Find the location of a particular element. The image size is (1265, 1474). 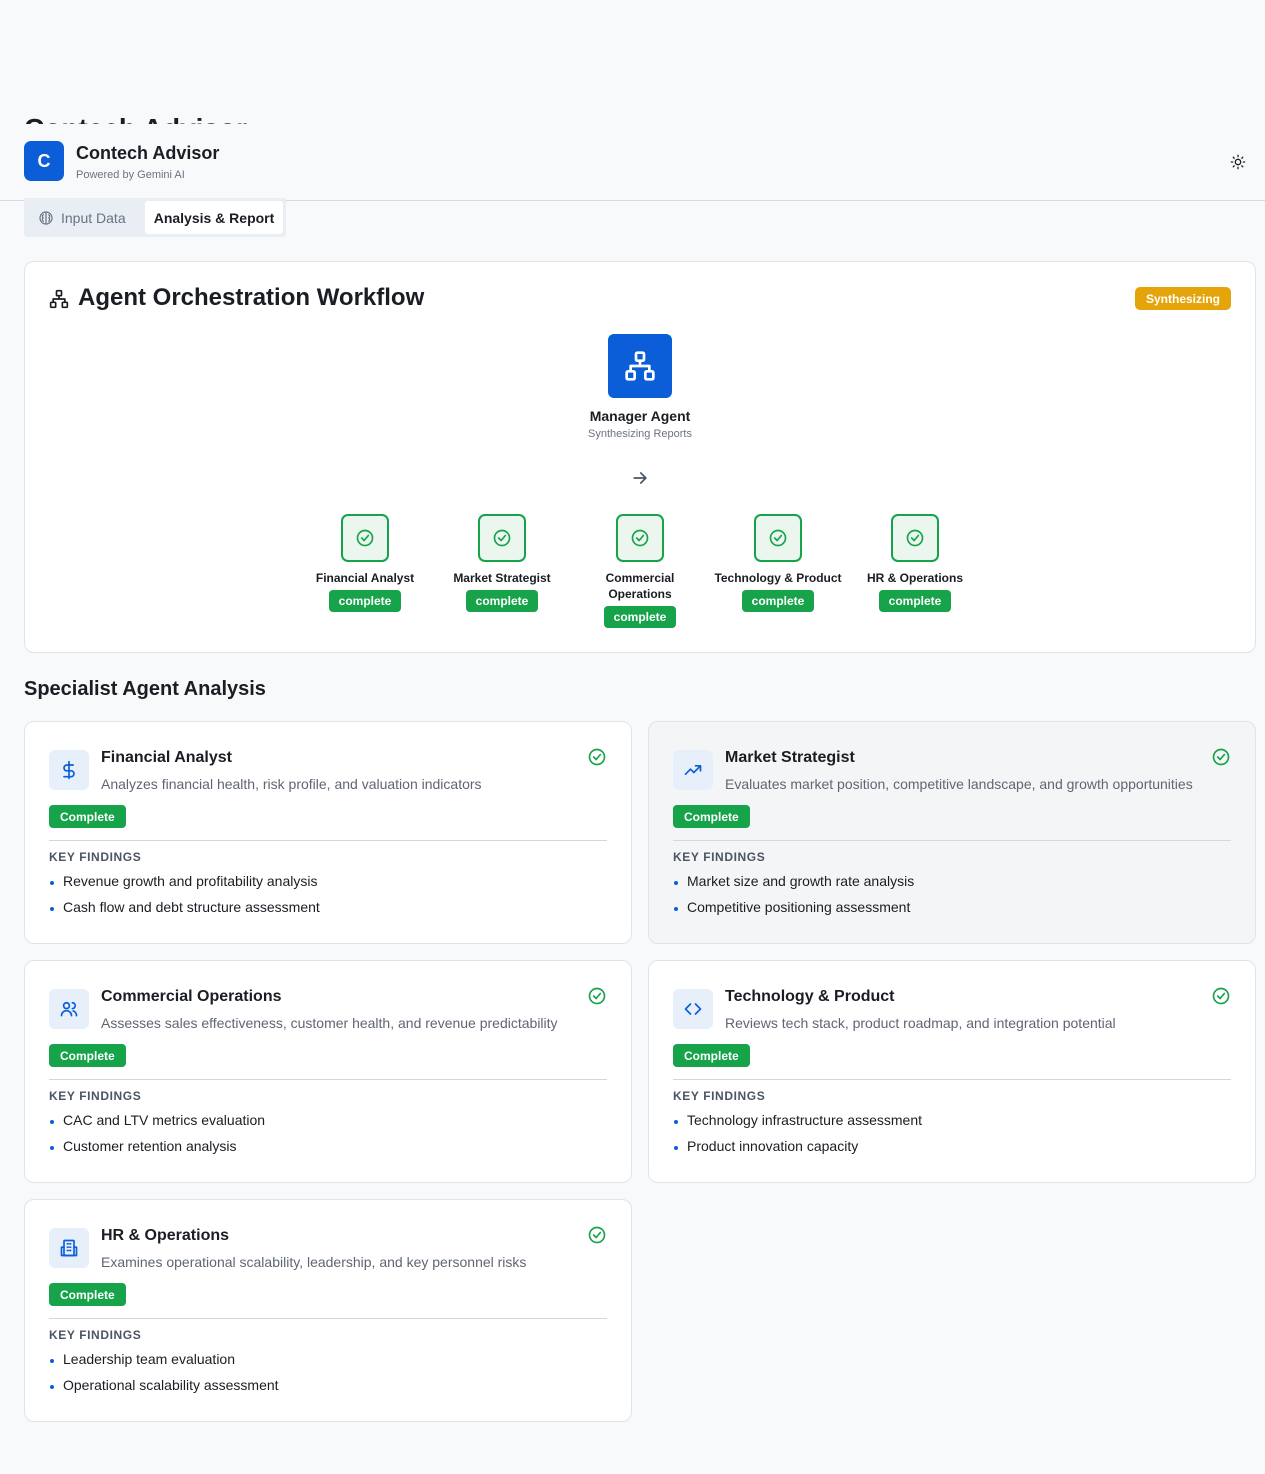

finding-item: Operational scalability assessment is located at coordinates (164, 1387).